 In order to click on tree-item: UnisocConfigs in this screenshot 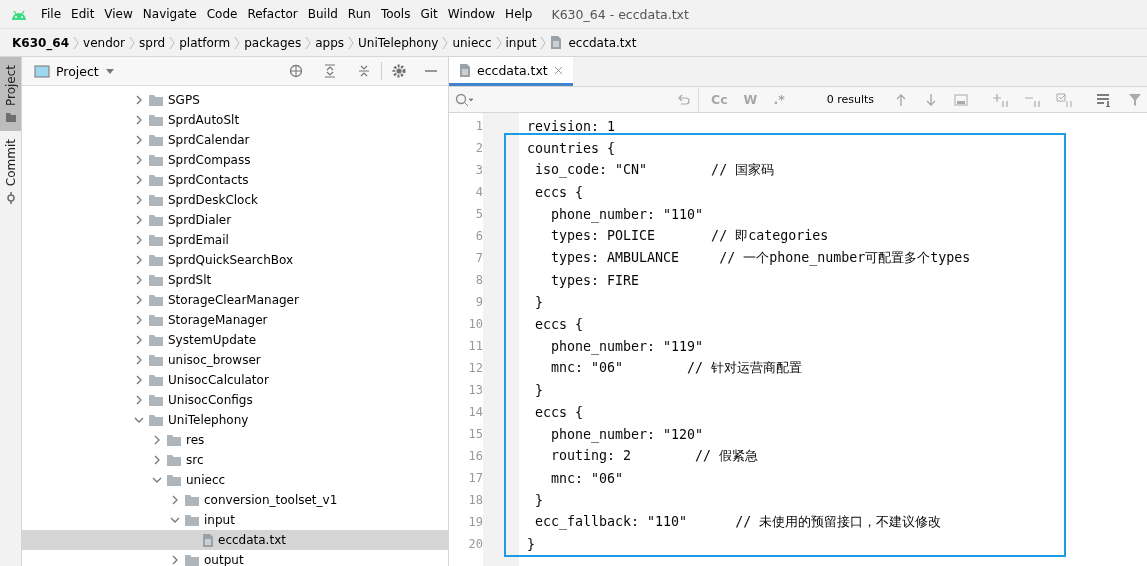, I will do `click(235, 400)`.